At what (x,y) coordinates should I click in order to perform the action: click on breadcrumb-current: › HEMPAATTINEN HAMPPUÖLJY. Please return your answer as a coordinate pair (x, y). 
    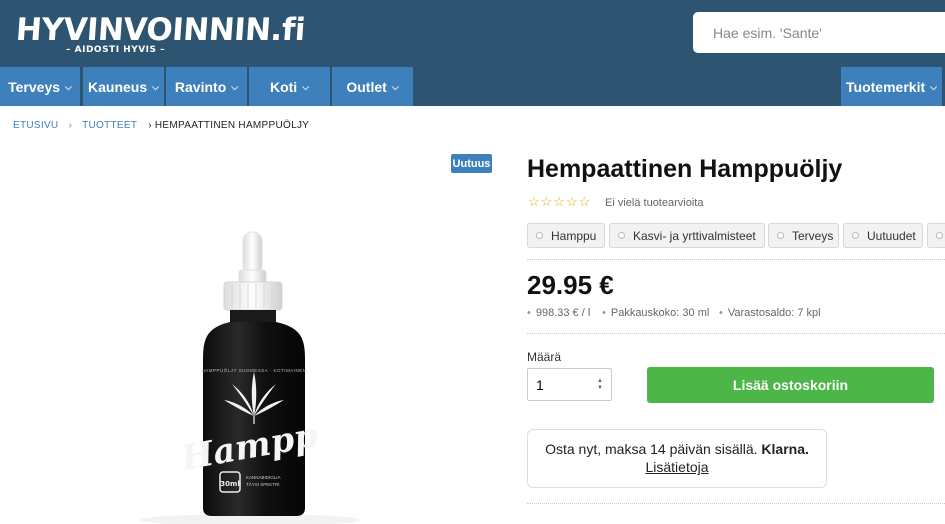
    Looking at the image, I should click on (229, 125).